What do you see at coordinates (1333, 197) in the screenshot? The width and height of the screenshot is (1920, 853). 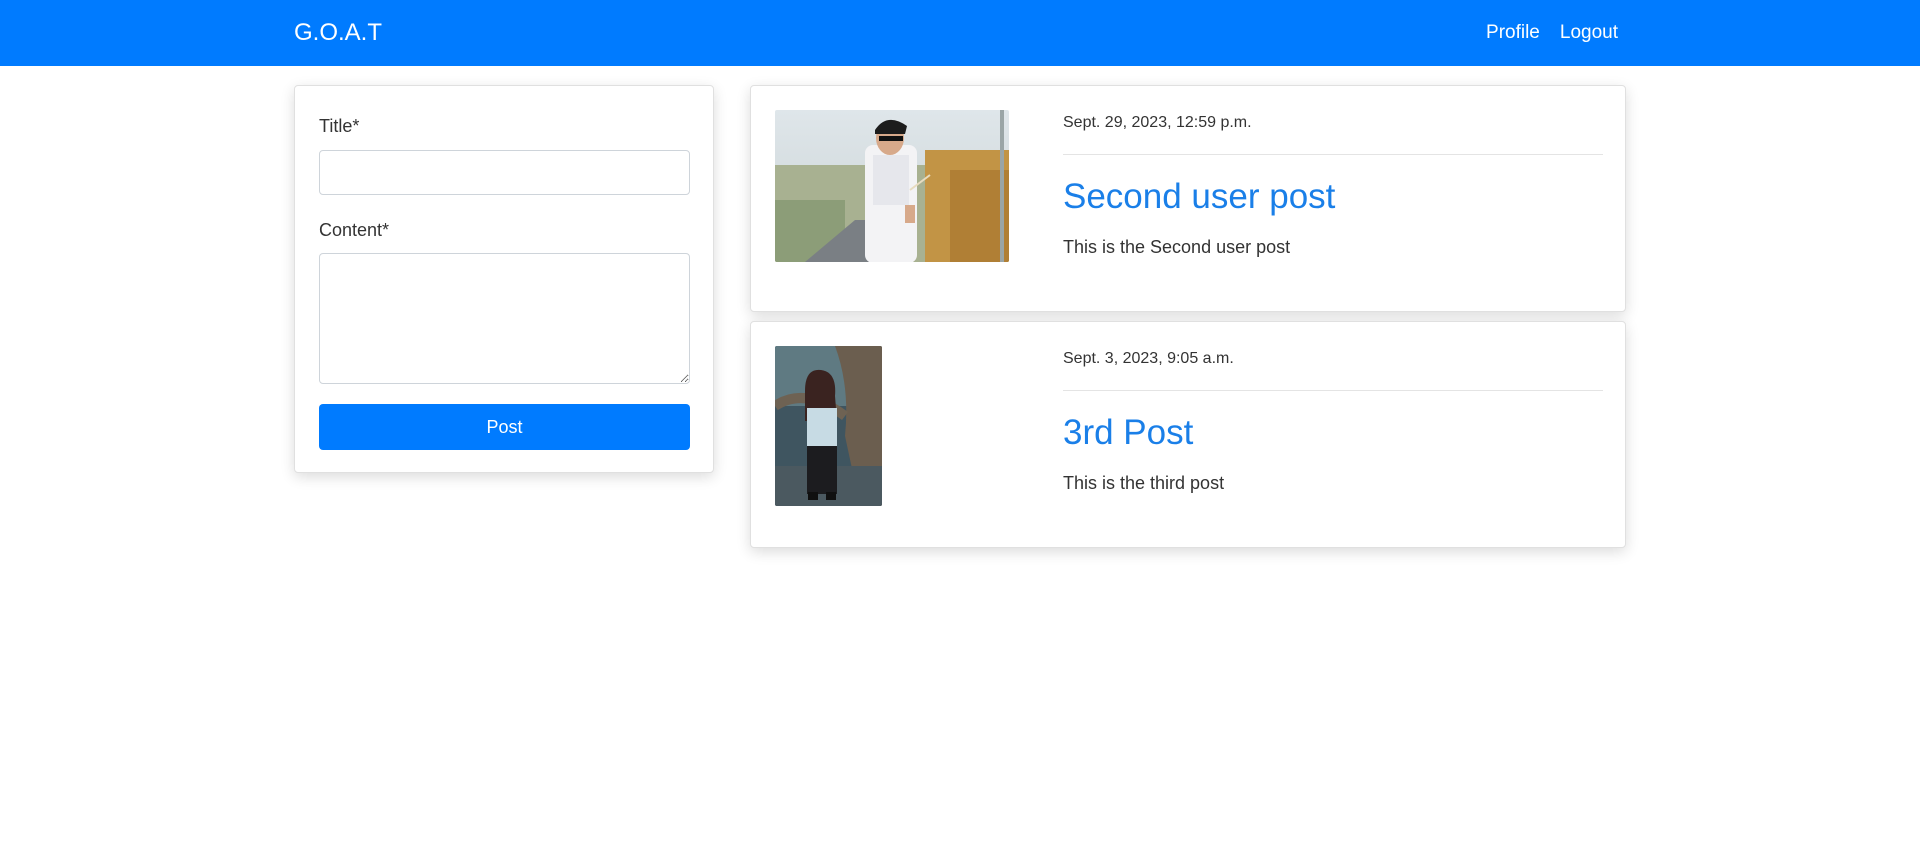 I see `post-title-link: Second user post` at bounding box center [1333, 197].